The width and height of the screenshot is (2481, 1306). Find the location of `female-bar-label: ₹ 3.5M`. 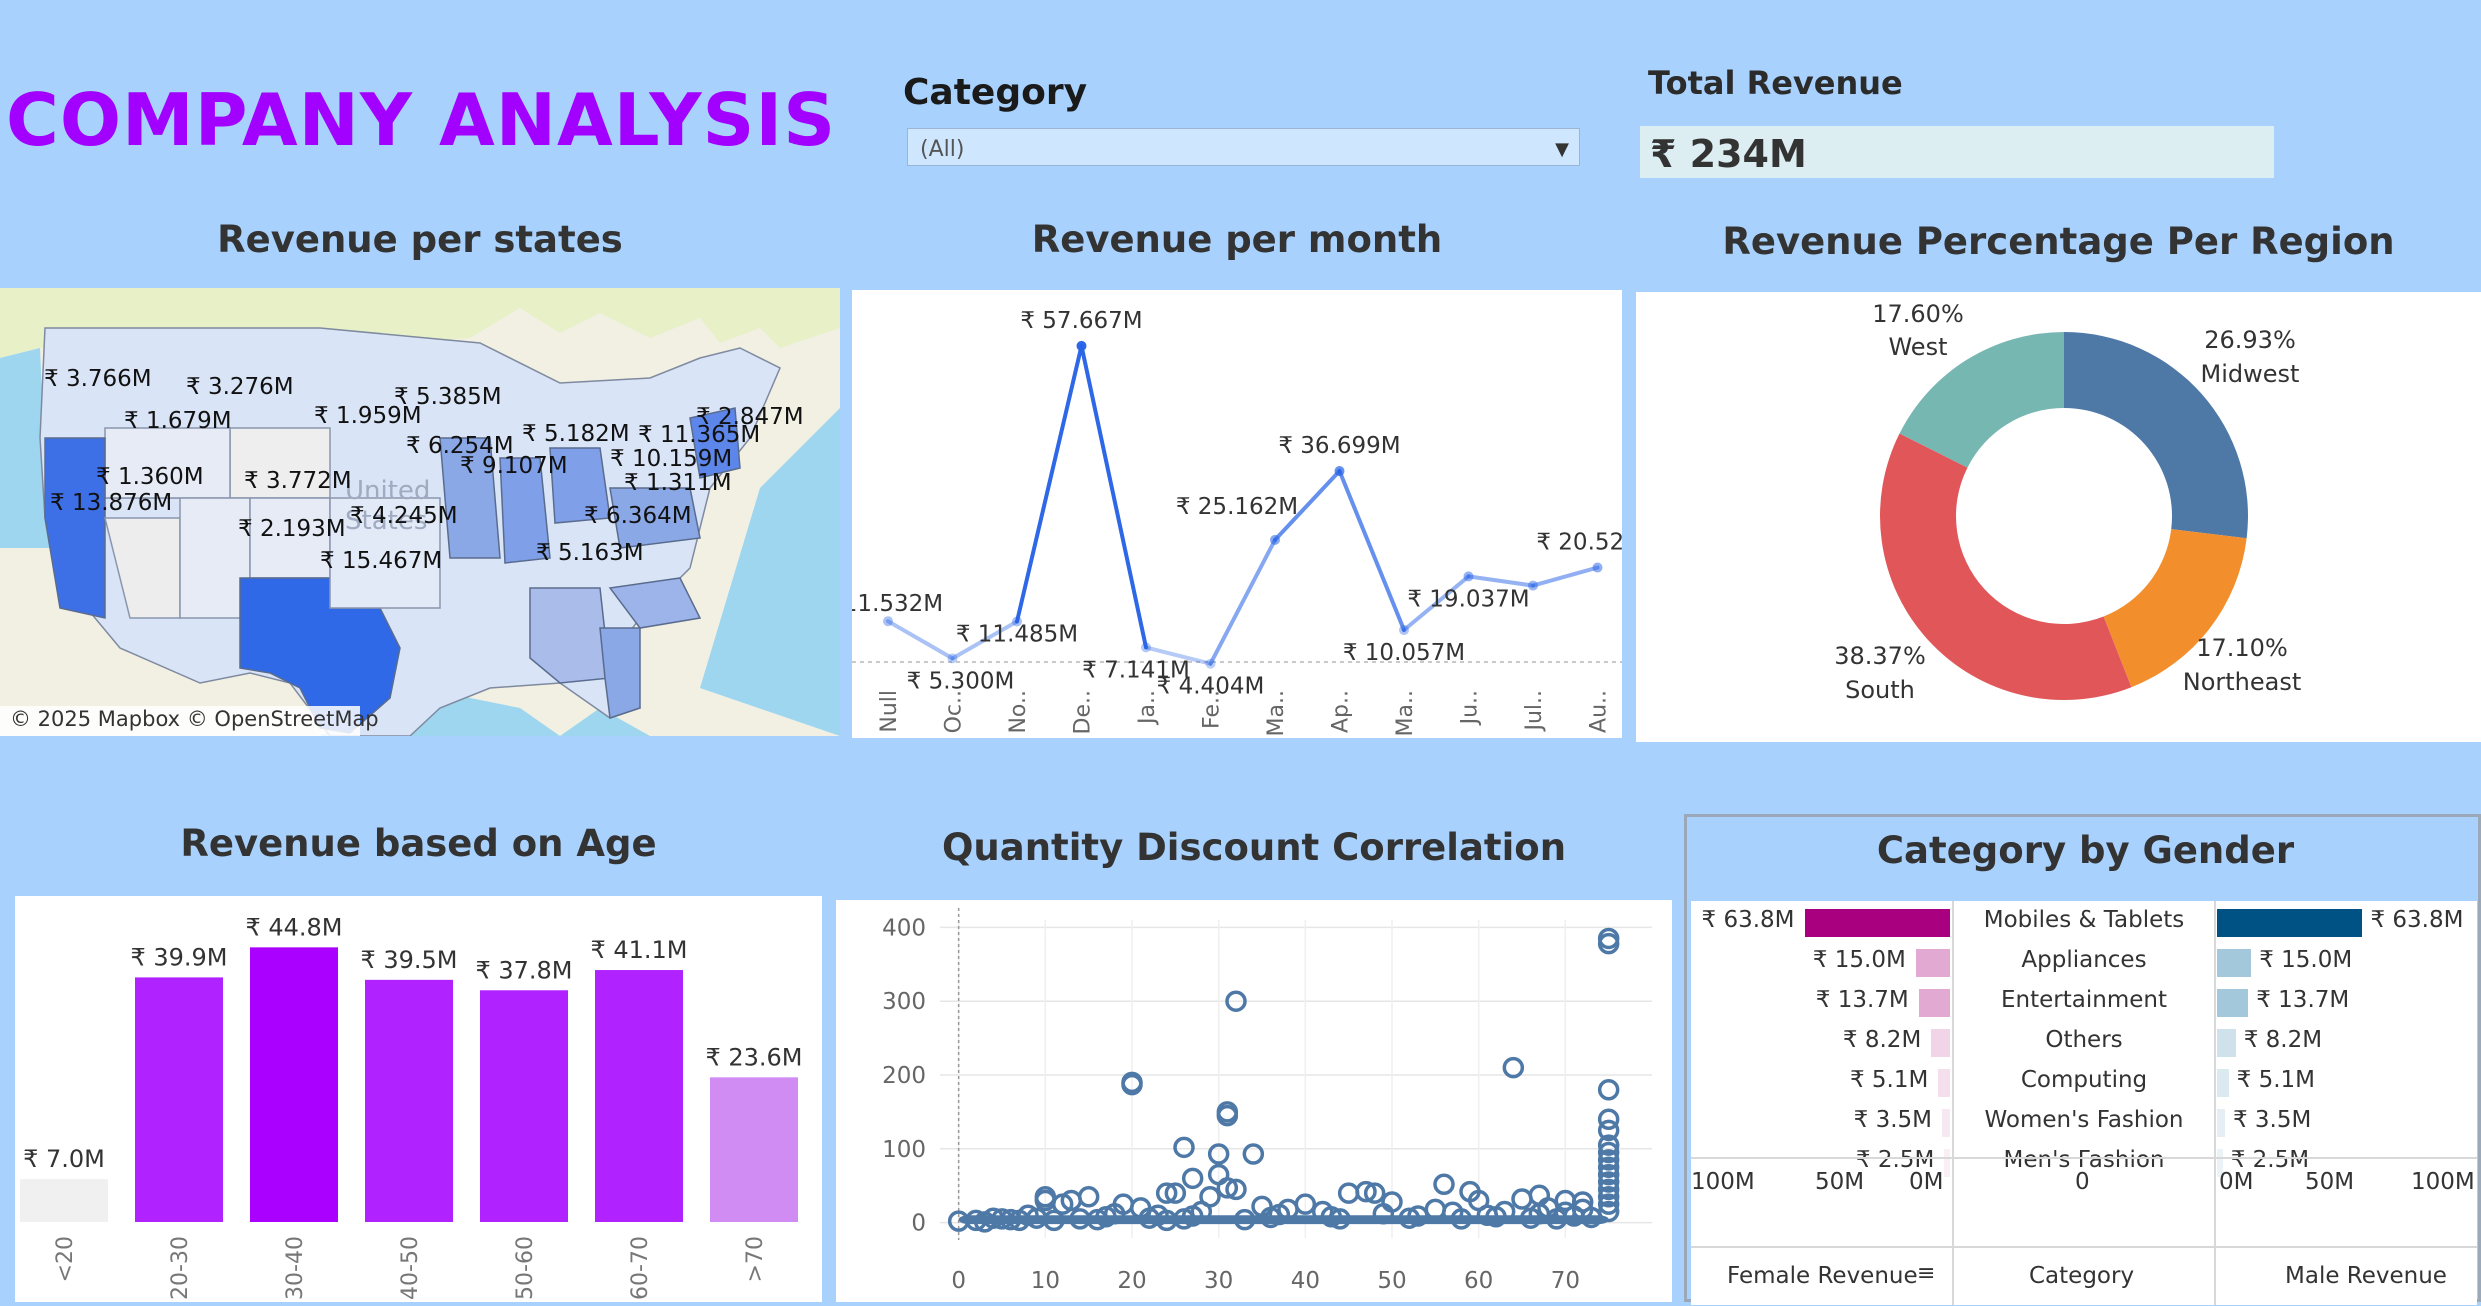

female-bar-label: ₹ 3.5M is located at coordinates (1893, 1120).